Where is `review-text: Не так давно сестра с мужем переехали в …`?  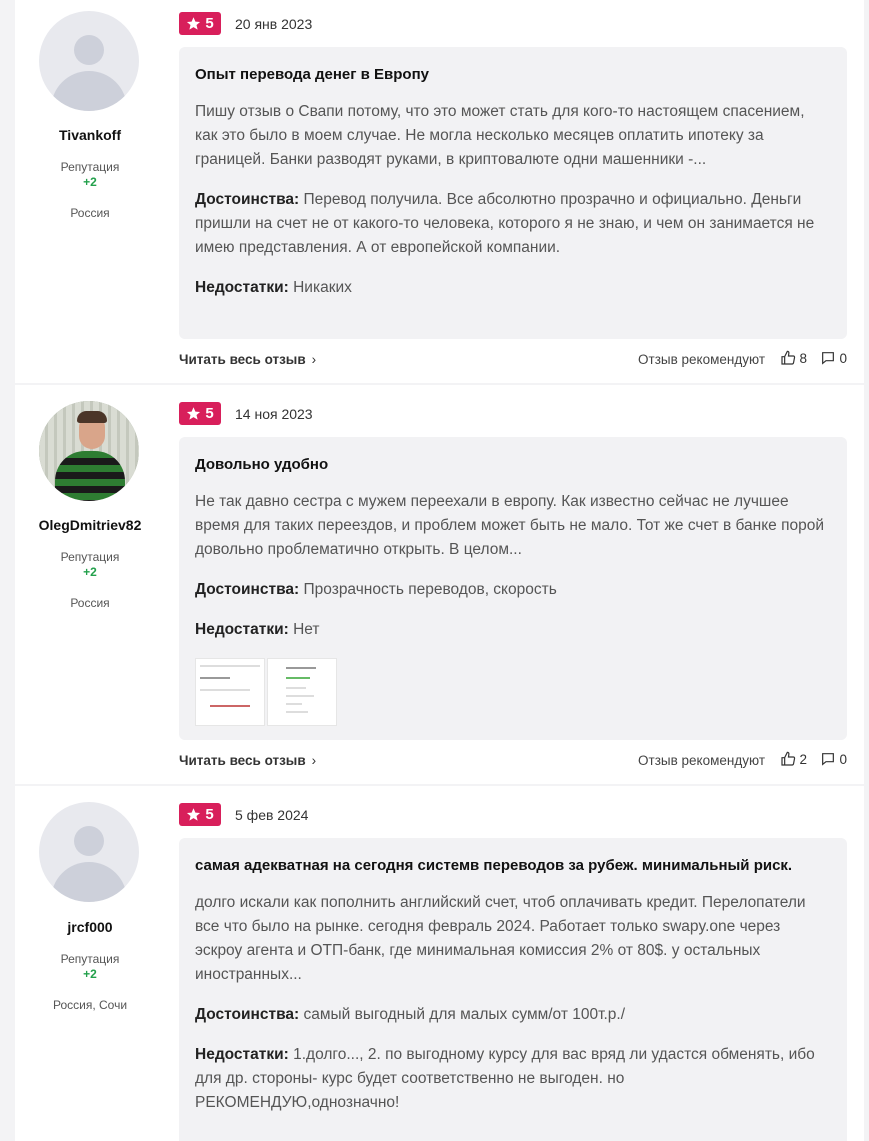
review-text: Не так давно сестра с мужем переехали в … is located at coordinates (510, 525).